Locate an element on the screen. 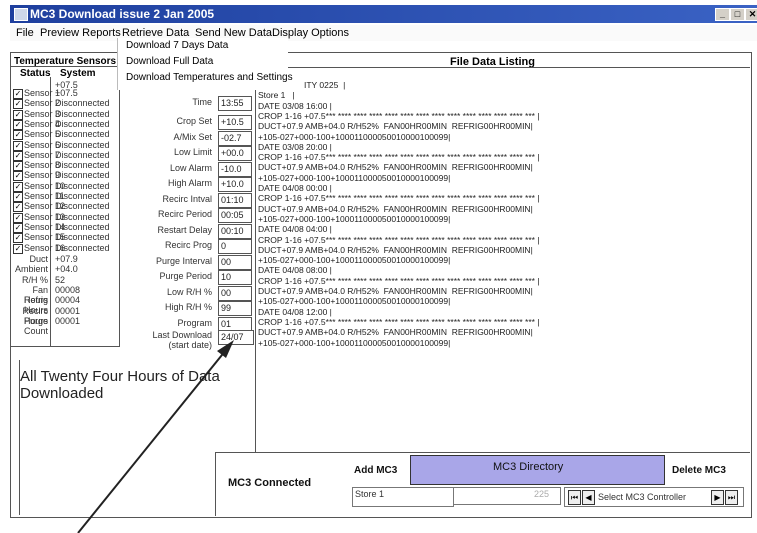 This screenshot has height=533, width=757. annotation-arrow is located at coordinates (155, 436).